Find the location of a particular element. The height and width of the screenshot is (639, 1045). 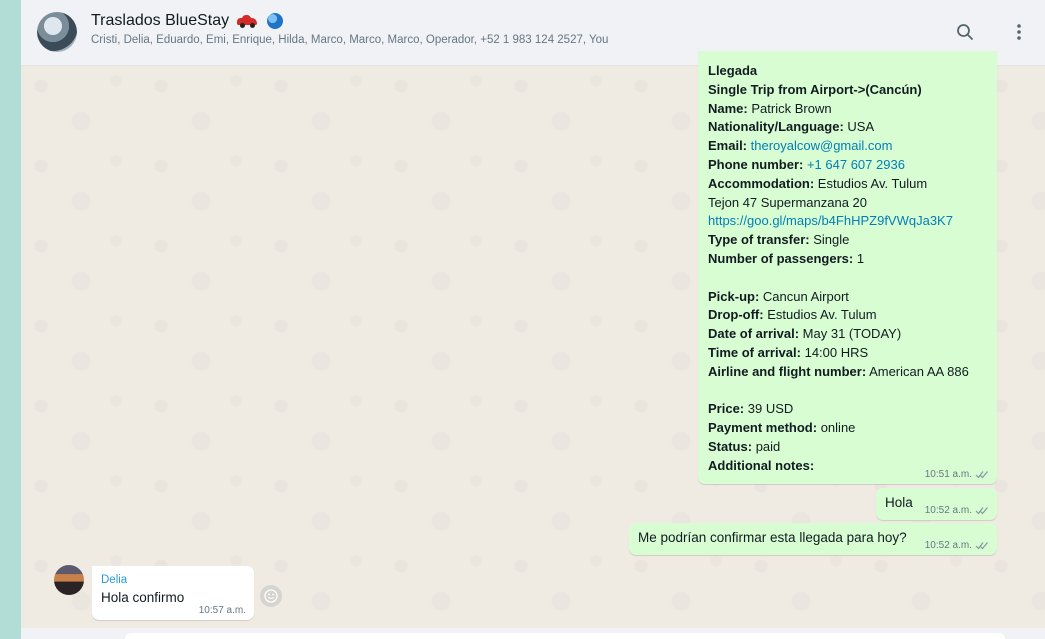

status-label: Status: is located at coordinates (730, 446).